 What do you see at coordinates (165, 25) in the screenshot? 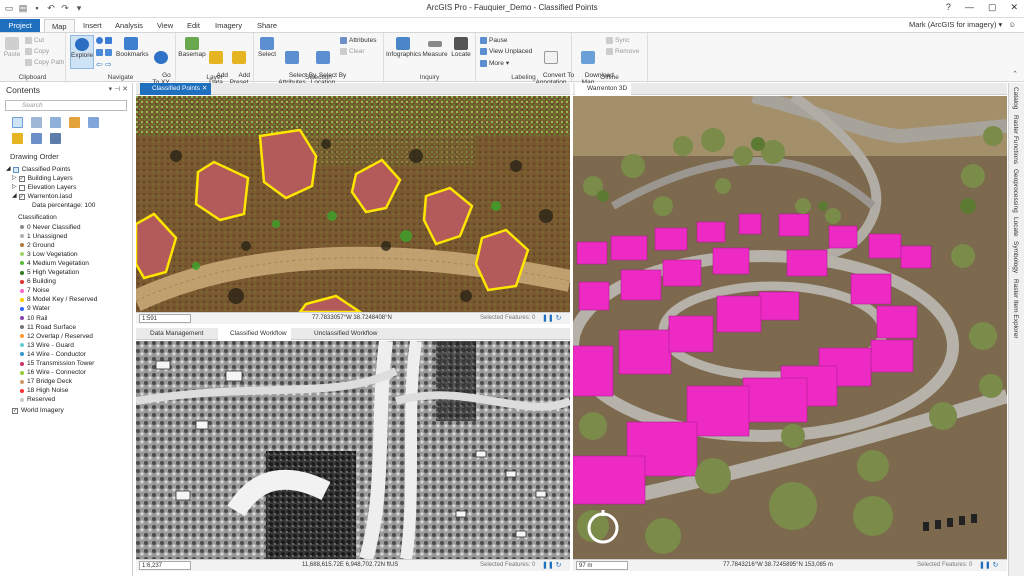
I see `tab-view: View` at bounding box center [165, 25].